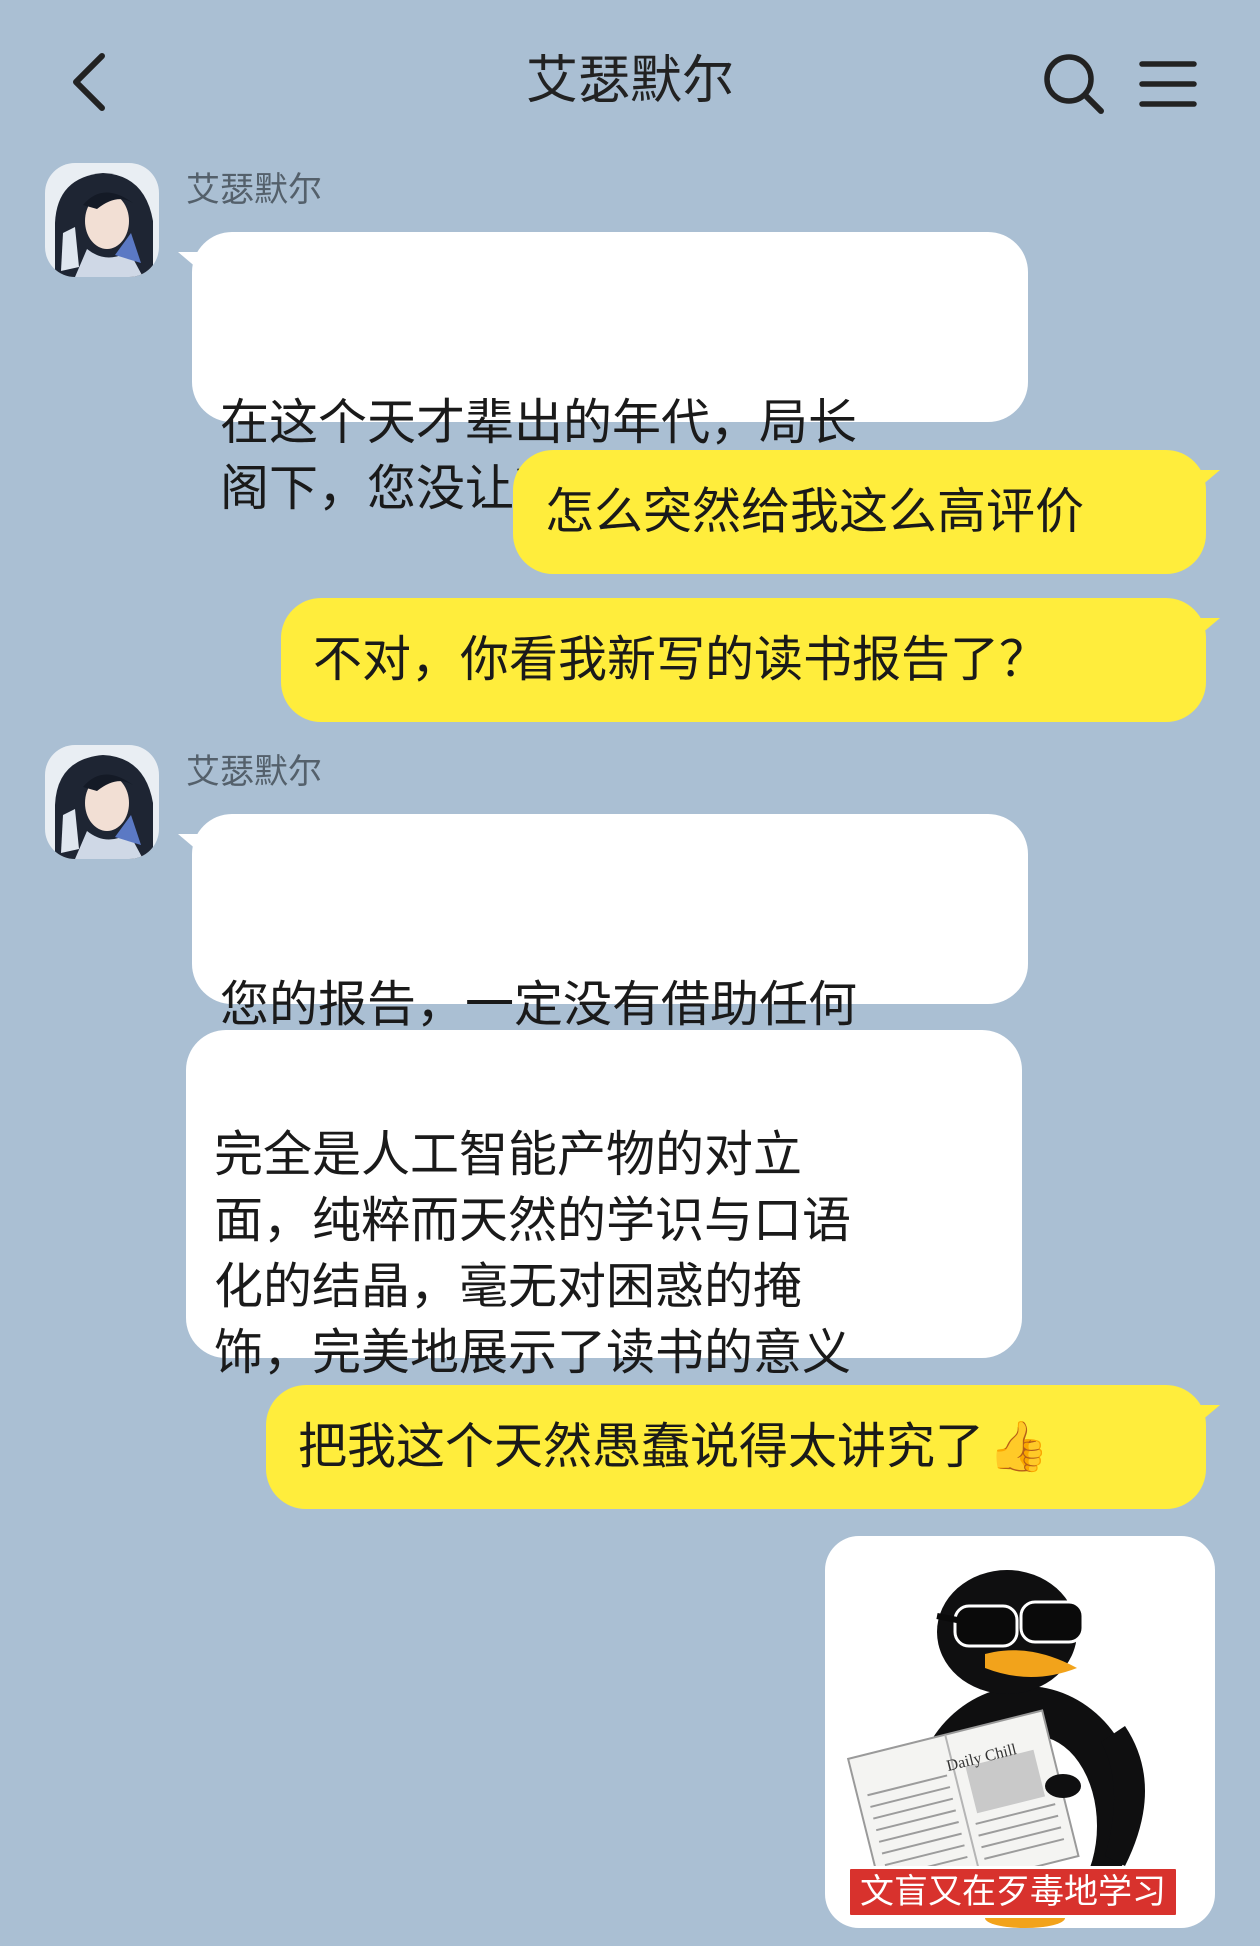 The height and width of the screenshot is (1946, 1260). Describe the element at coordinates (603, 374) in the screenshot. I see `message-bubble-incoming: 在这个天才辈出的年代，局长 阁下，您没让我失望` at that location.